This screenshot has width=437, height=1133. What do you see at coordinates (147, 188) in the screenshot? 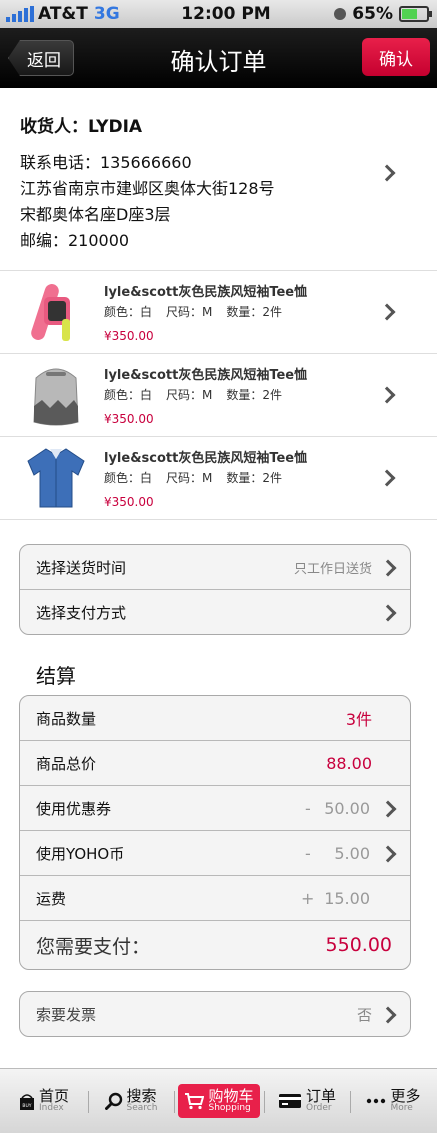
I see `address-line-1: 江苏省南京市建邺区奥体大街128号` at bounding box center [147, 188].